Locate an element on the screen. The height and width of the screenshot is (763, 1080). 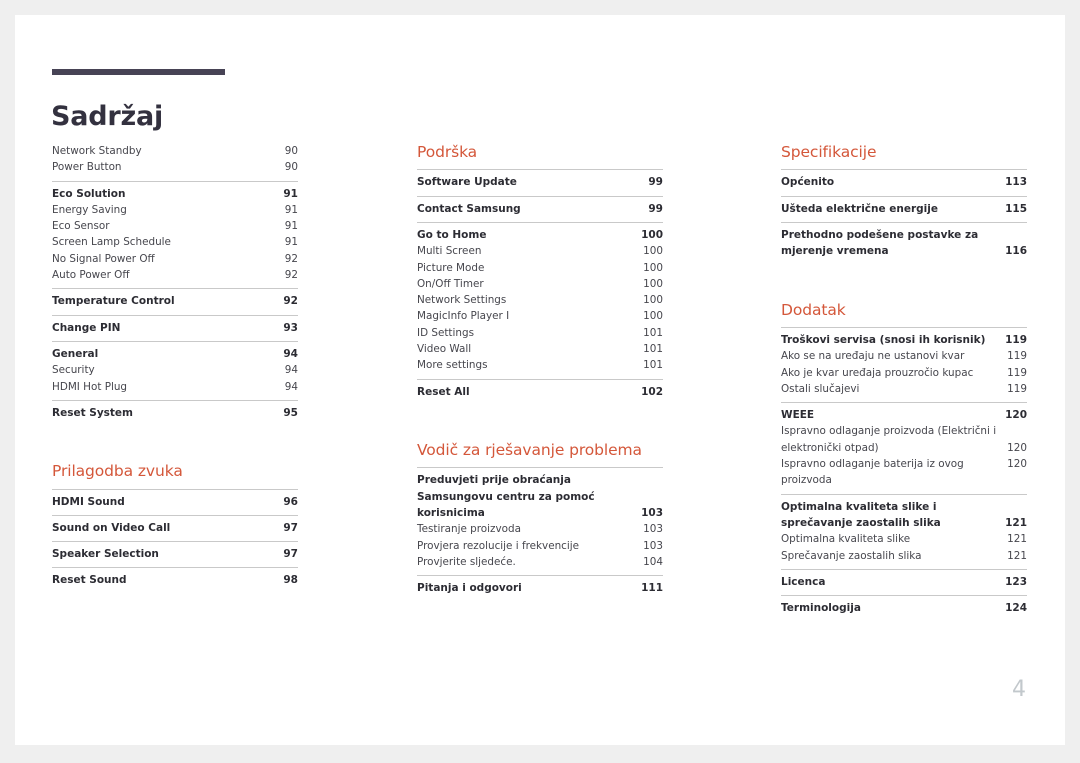
toc-entry-primary: Sound on Video Call 97 is located at coordinates (175, 528).